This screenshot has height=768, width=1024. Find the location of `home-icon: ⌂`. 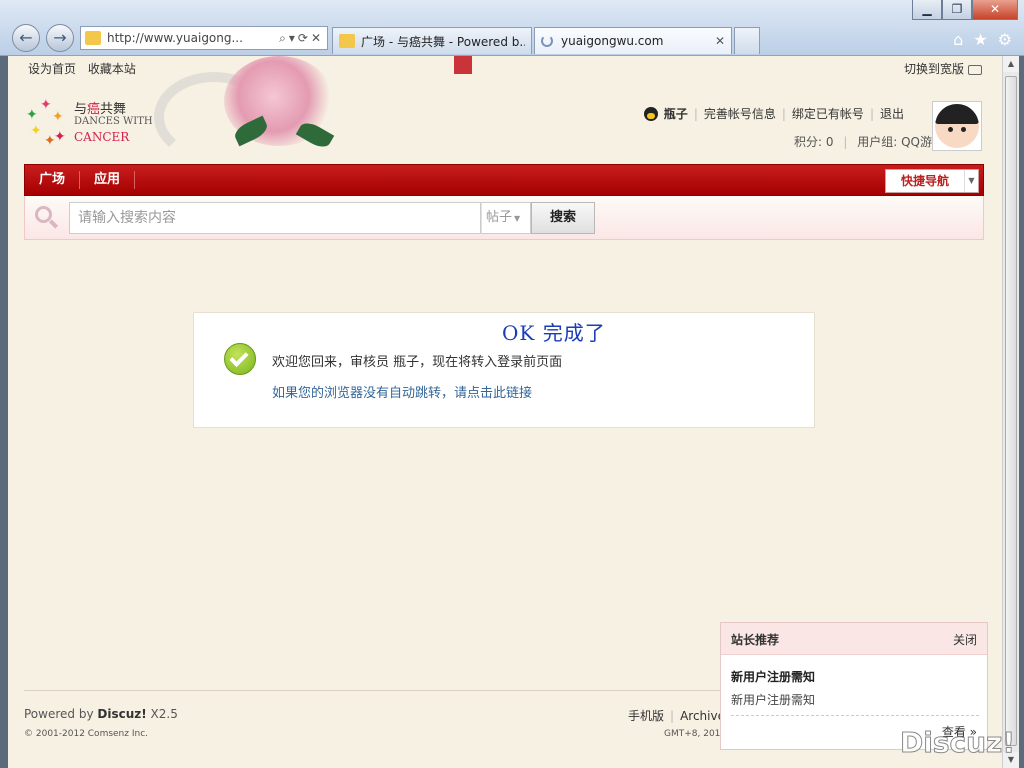

home-icon: ⌂ is located at coordinates (958, 39).